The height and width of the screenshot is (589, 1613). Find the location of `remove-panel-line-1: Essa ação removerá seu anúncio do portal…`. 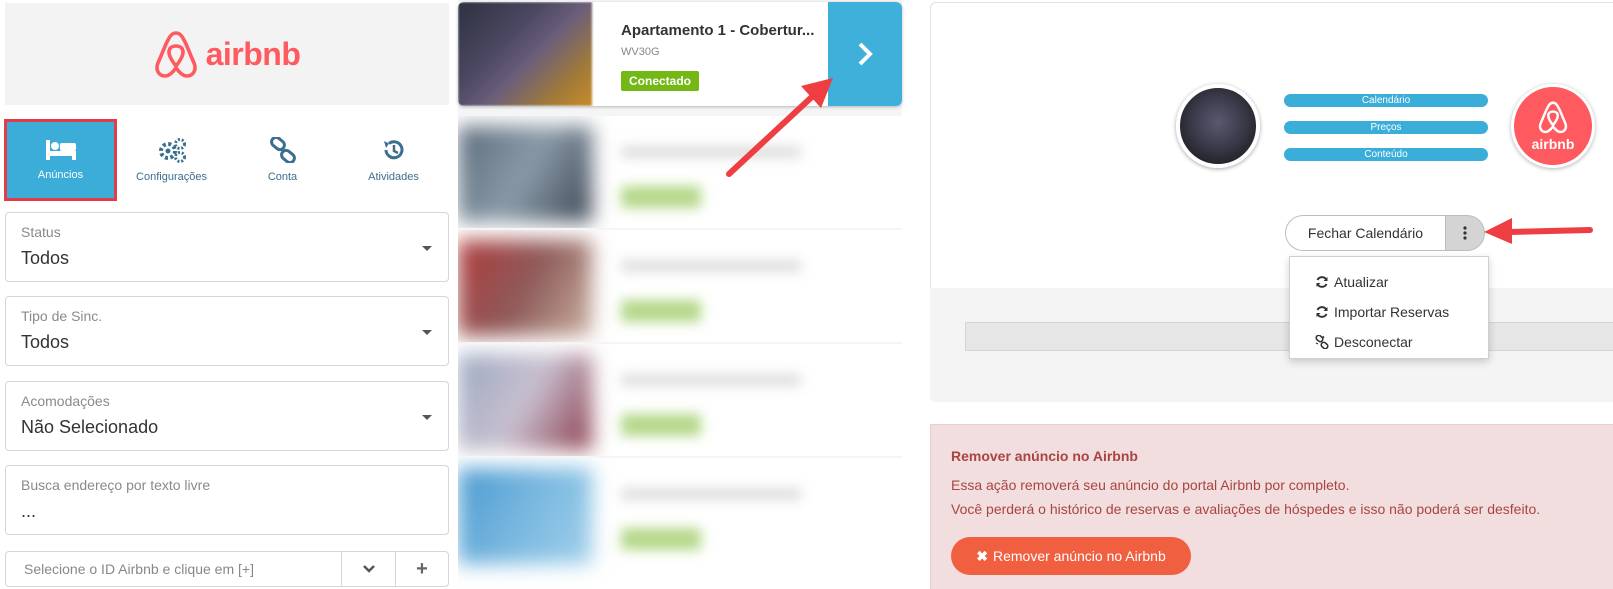

remove-panel-line-1: Essa ação removerá seu anúncio do portal… is located at coordinates (1150, 485).